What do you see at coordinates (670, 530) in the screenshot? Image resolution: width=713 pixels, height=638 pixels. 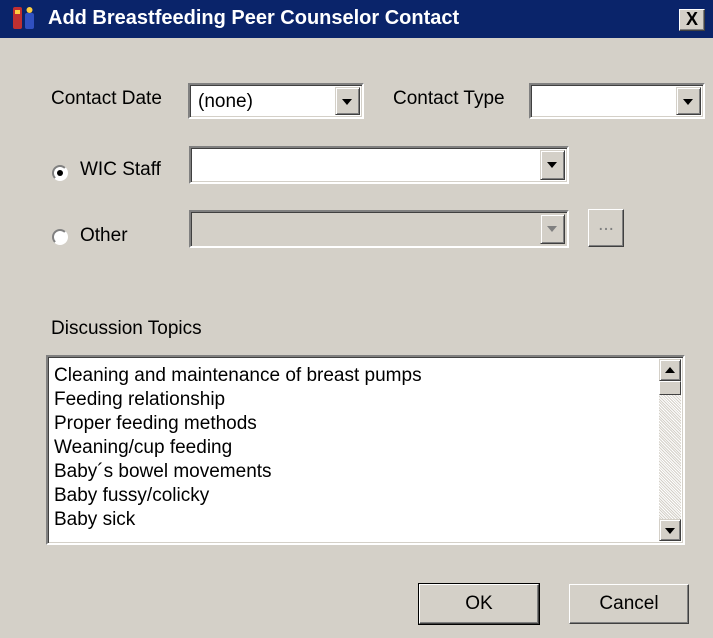 I see `scroll-down-icon` at bounding box center [670, 530].